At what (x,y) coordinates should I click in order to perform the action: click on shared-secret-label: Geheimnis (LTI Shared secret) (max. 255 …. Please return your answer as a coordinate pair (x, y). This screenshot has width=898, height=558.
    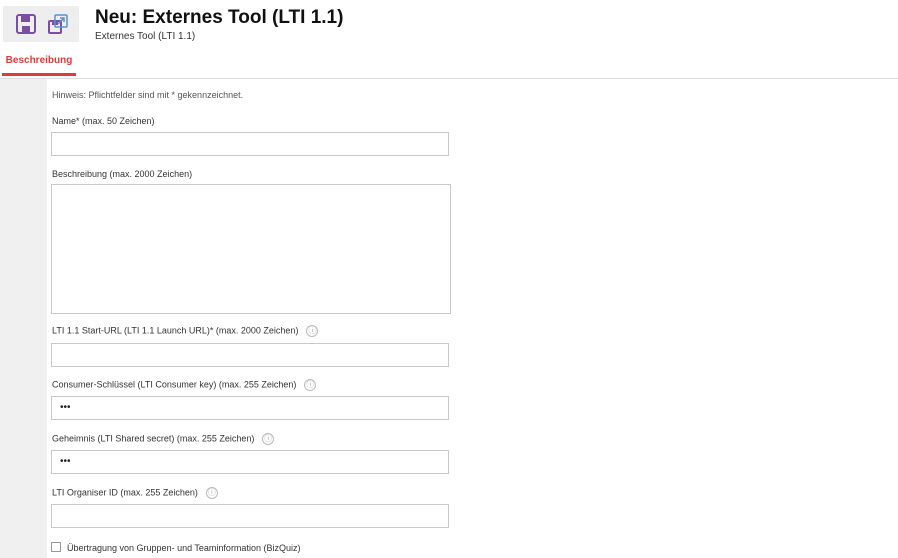
    Looking at the image, I should click on (153, 438).